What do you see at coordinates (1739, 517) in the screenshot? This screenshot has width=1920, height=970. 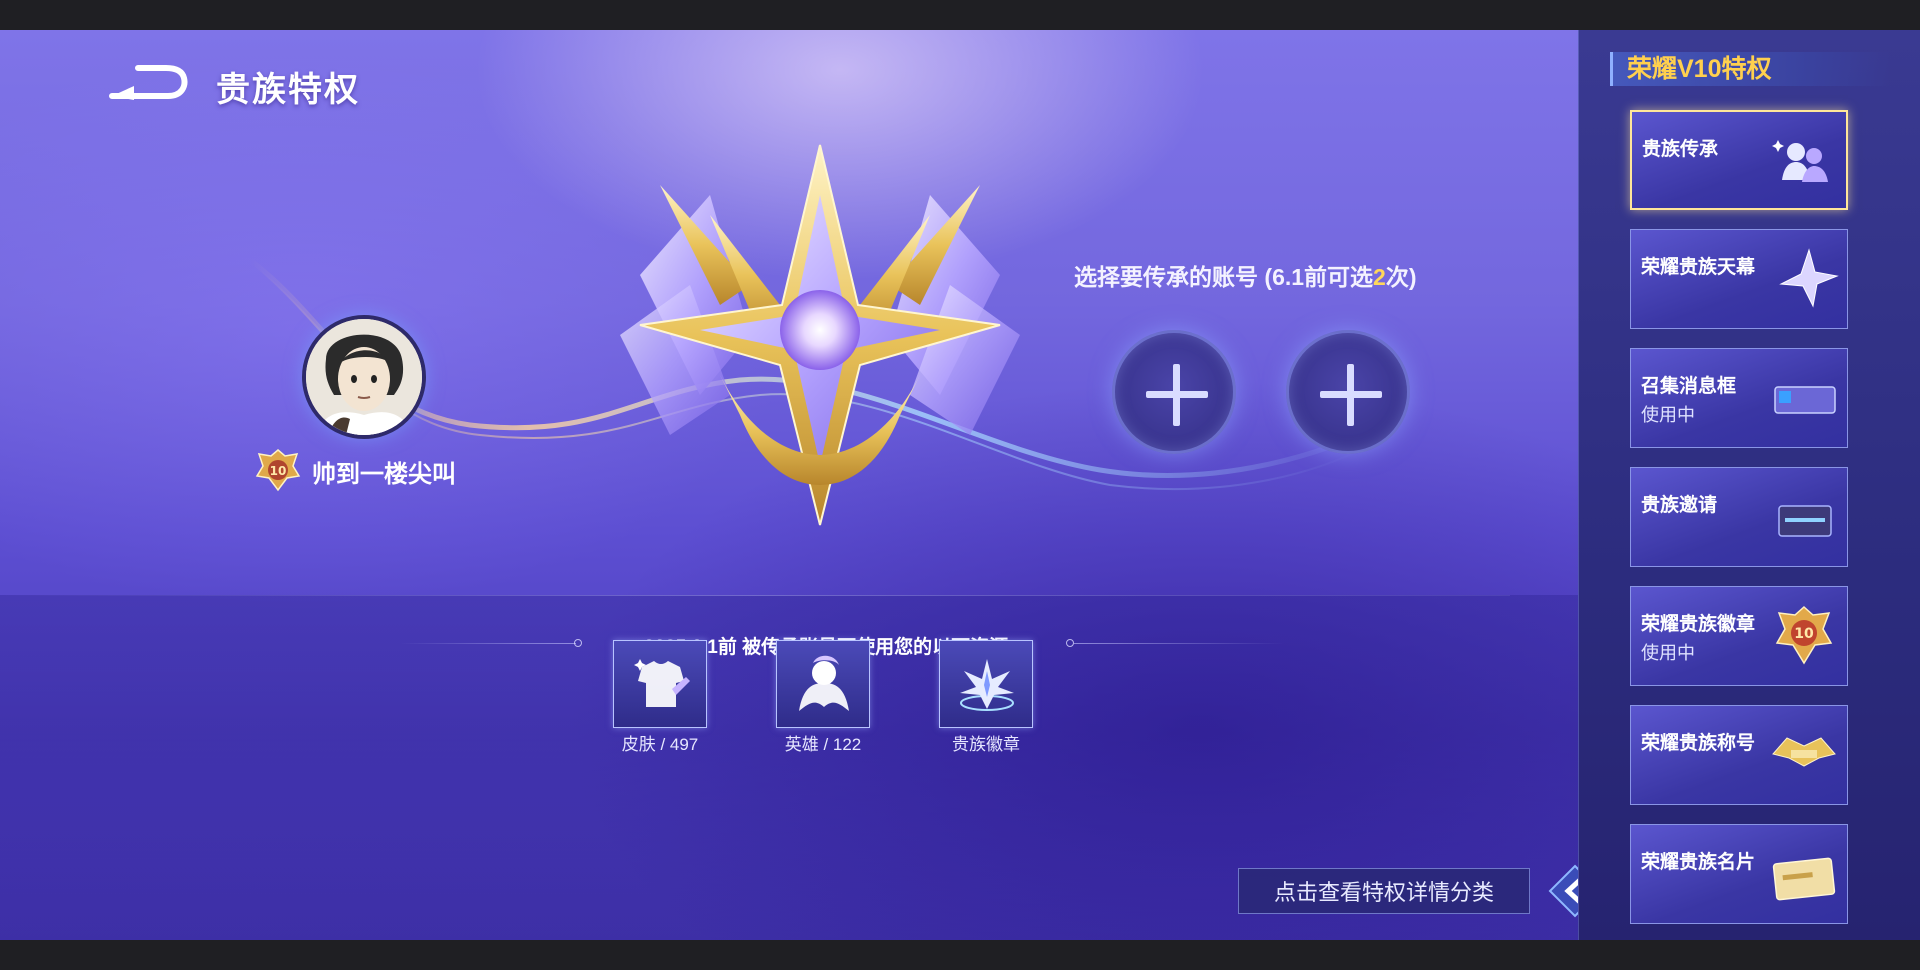 I see `sidebar-item-noble-invite: 贵族邀请` at bounding box center [1739, 517].